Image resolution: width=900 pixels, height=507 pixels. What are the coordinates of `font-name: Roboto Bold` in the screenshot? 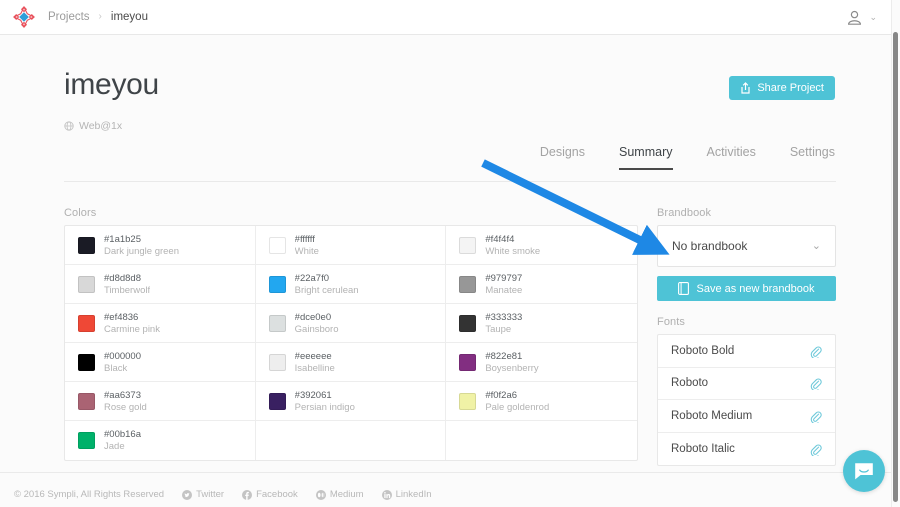 It's located at (703, 350).